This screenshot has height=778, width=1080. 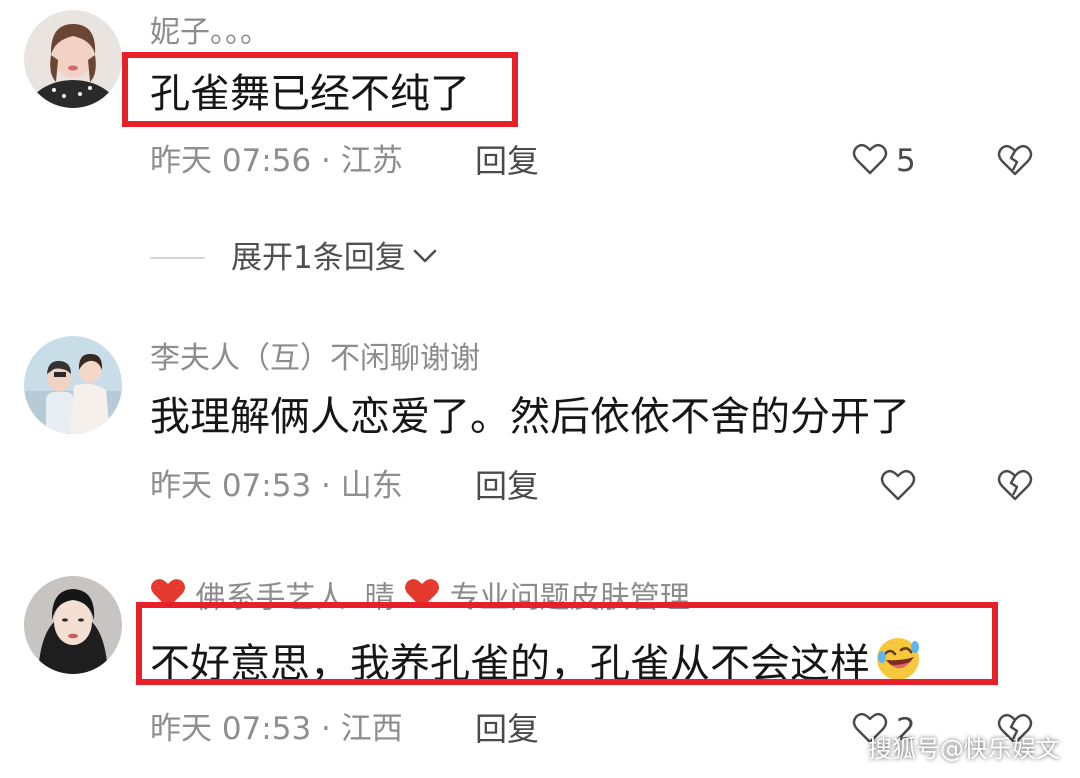 What do you see at coordinates (318, 258) in the screenshot?
I see `expand-replies-label: 展开1条回复` at bounding box center [318, 258].